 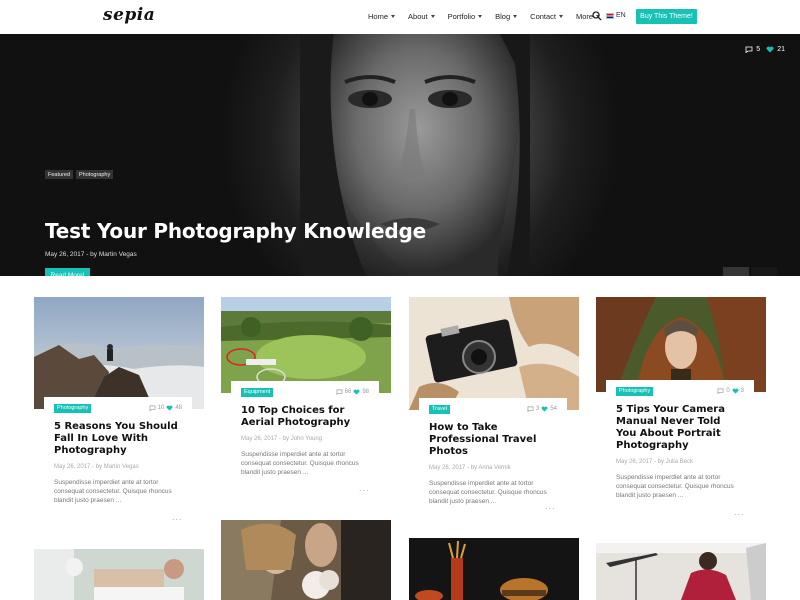 What do you see at coordinates (96, 467) in the screenshot?
I see `post-meta: May 26, 2017 - by Martin Vegas` at bounding box center [96, 467].